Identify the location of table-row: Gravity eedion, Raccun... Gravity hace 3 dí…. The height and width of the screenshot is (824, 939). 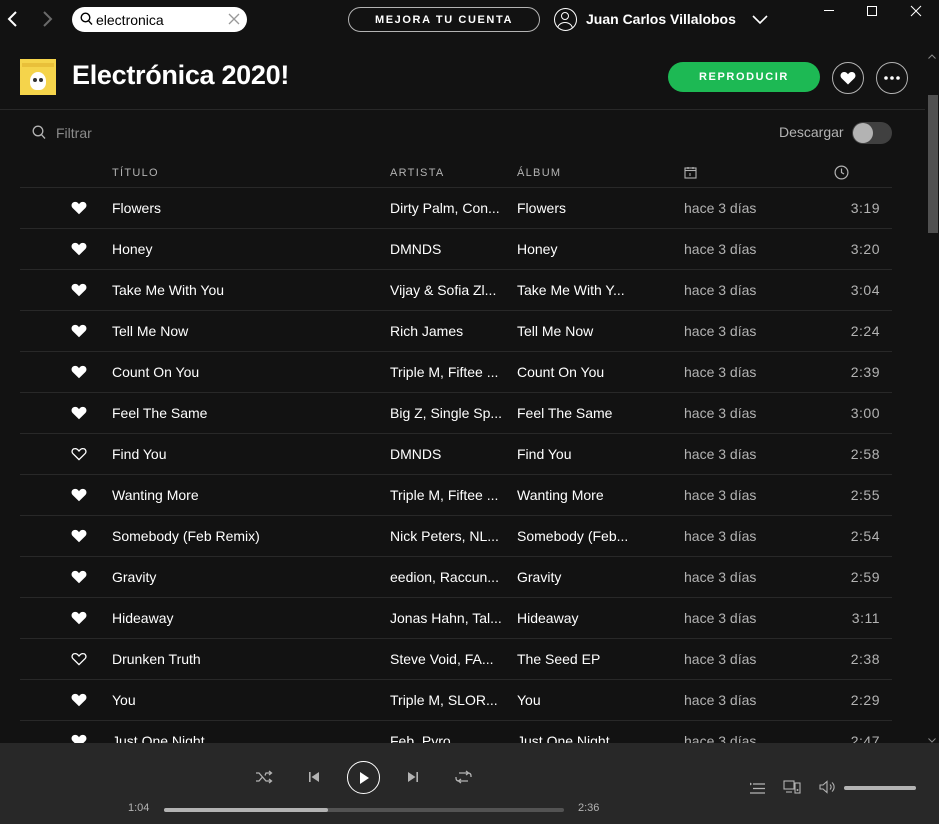
(456, 577).